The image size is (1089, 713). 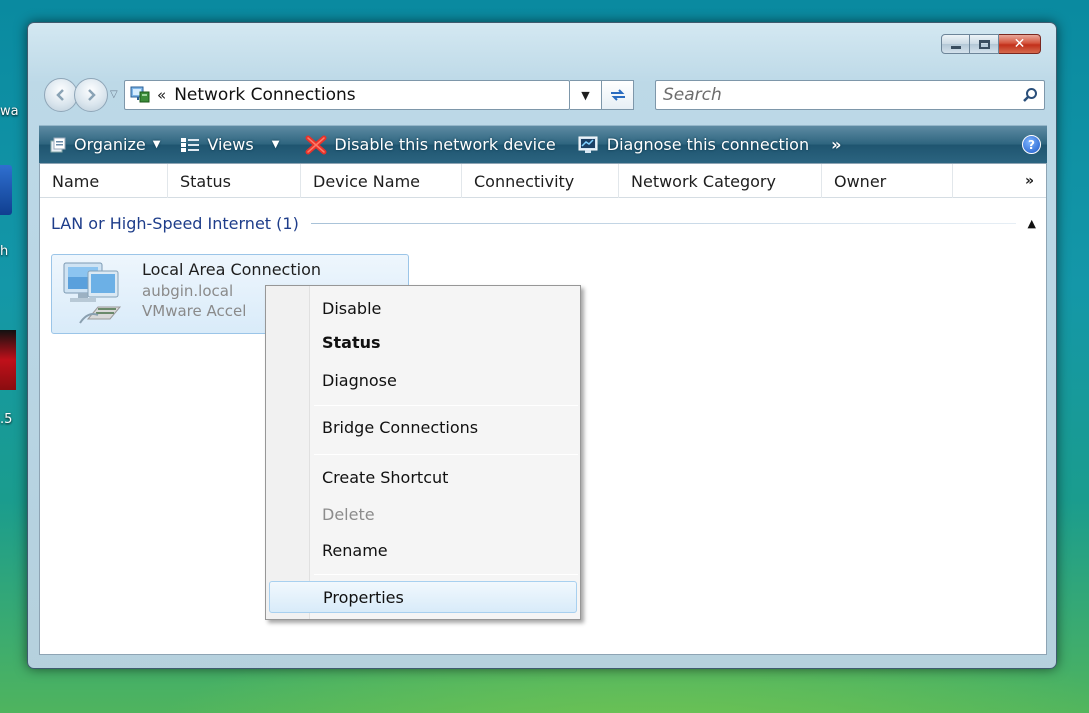 What do you see at coordinates (114, 94) in the screenshot?
I see `recent-pages-button: ▽` at bounding box center [114, 94].